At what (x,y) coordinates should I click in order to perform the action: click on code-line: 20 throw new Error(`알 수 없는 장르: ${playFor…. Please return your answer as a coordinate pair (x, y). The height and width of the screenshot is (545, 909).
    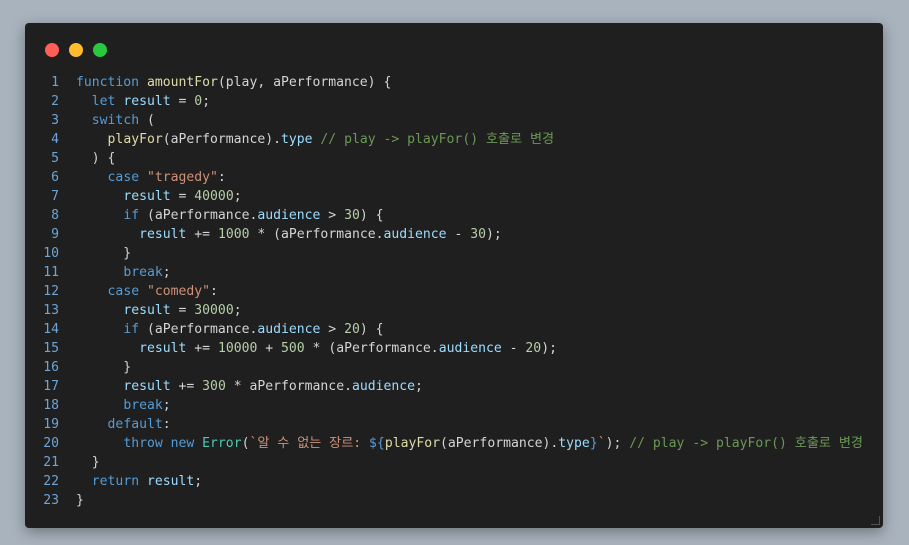
    Looking at the image, I should click on (454, 443).